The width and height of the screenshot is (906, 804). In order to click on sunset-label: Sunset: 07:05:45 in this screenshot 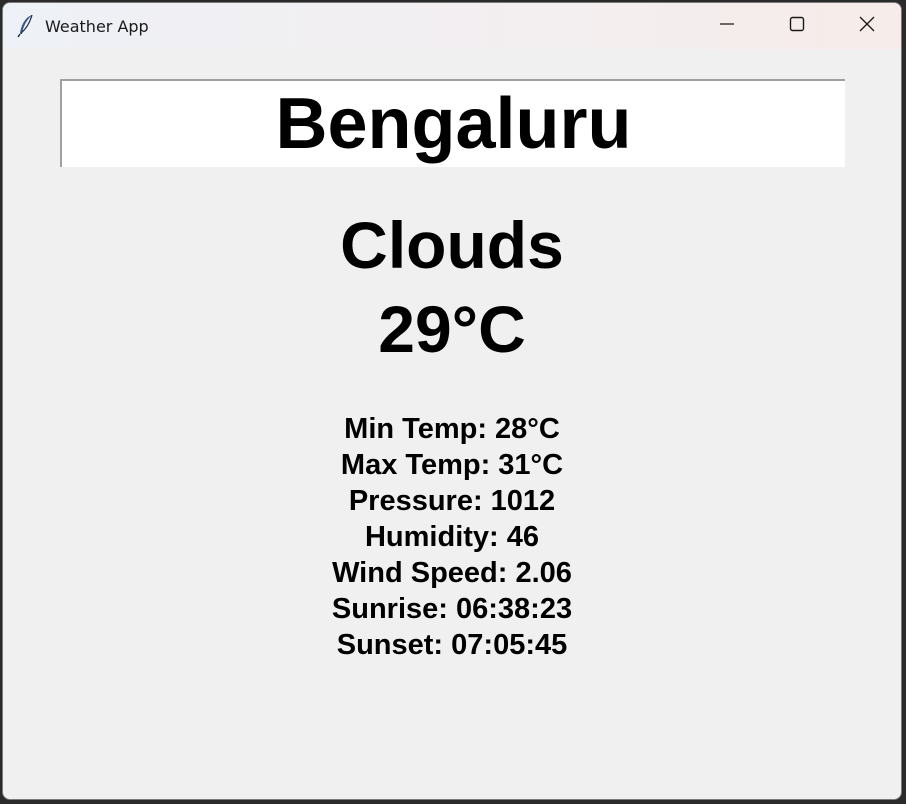, I will do `click(452, 645)`.